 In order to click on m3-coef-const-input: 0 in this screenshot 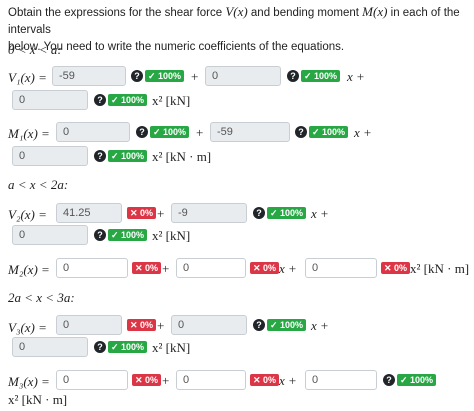, I will do `click(92, 380)`.